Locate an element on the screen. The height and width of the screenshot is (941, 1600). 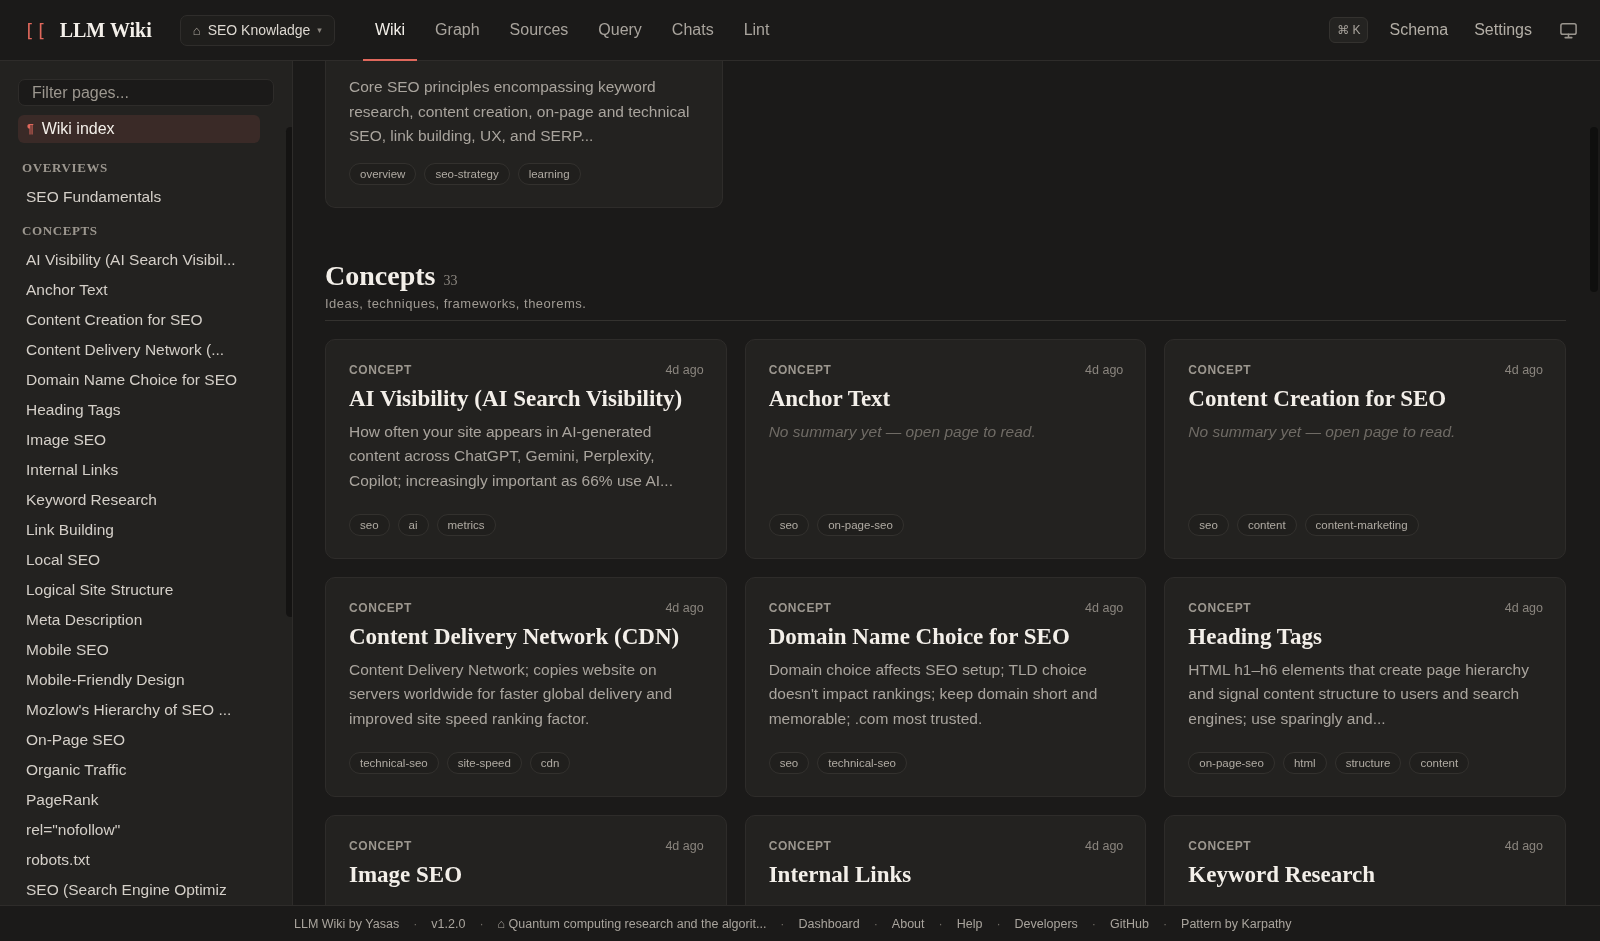
sidebar-item: Logical Site Structure is located at coordinates (146, 590).